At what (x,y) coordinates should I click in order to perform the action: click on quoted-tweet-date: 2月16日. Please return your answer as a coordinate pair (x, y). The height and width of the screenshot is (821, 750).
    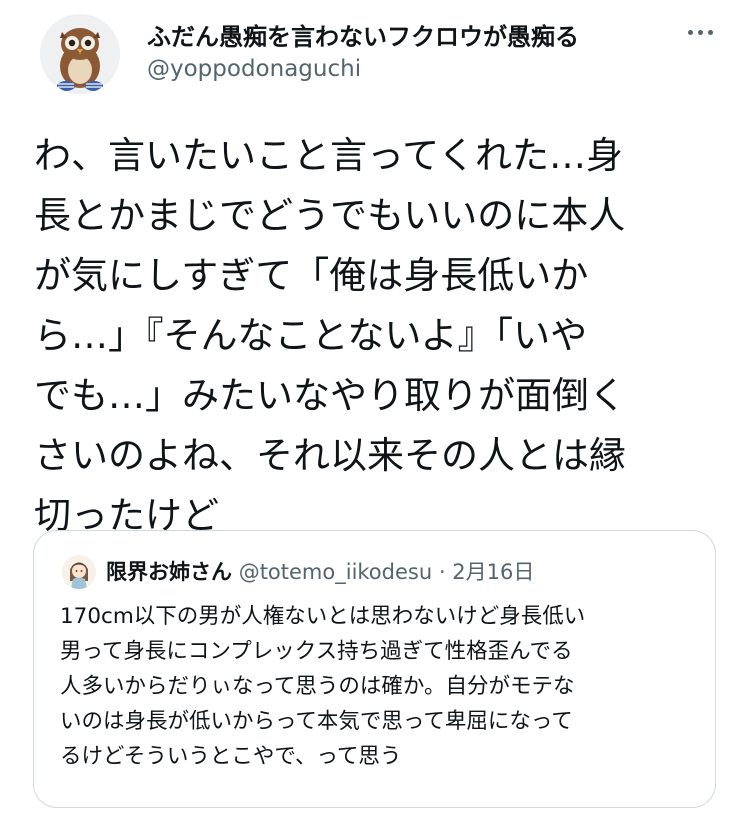
    Looking at the image, I should click on (493, 572).